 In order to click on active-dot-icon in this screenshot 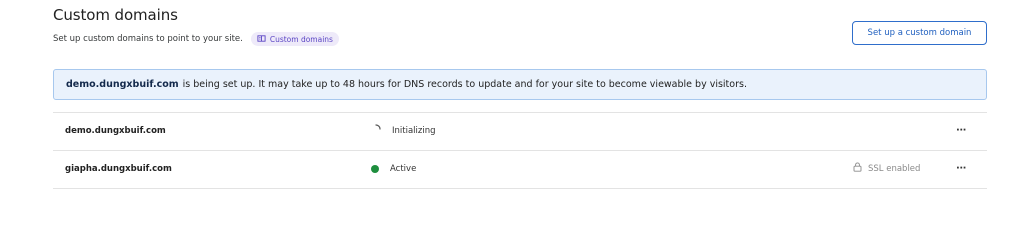, I will do `click(375, 168)`.